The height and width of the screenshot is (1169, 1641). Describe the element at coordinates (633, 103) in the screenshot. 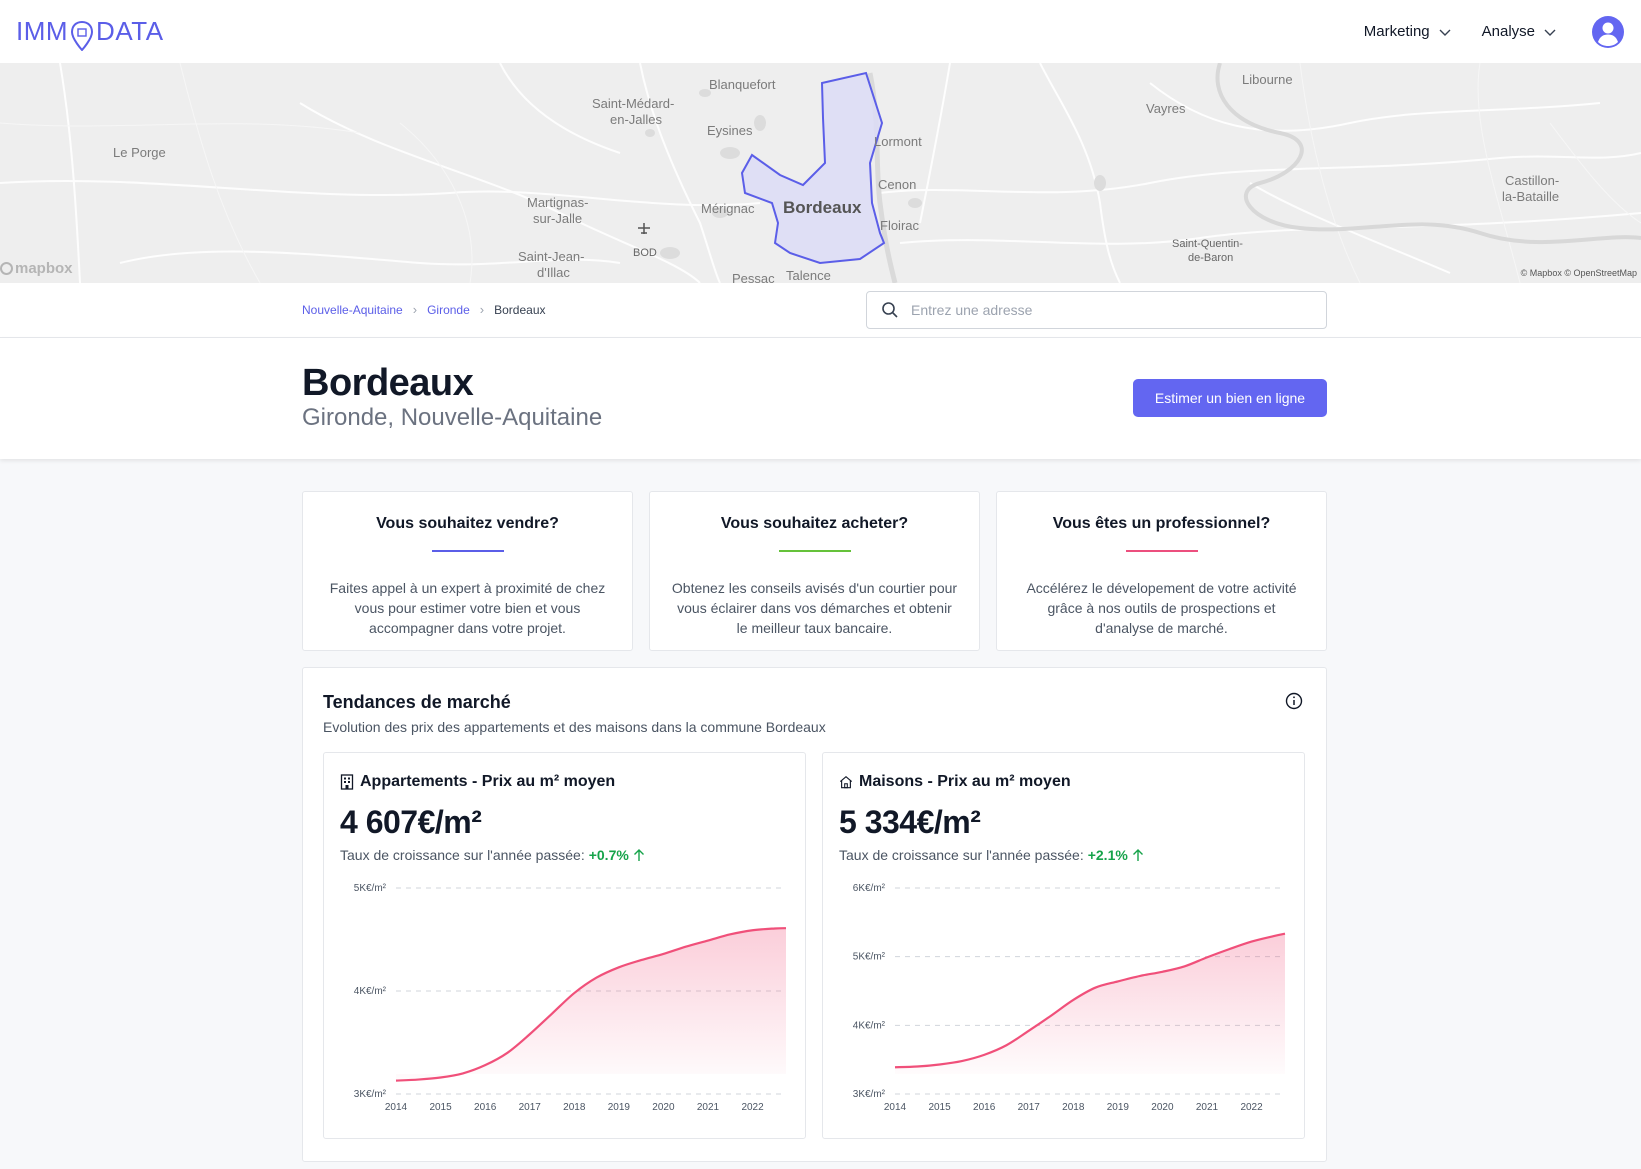

I see `map-label-saint-medard-1: Saint-Médard-` at that location.